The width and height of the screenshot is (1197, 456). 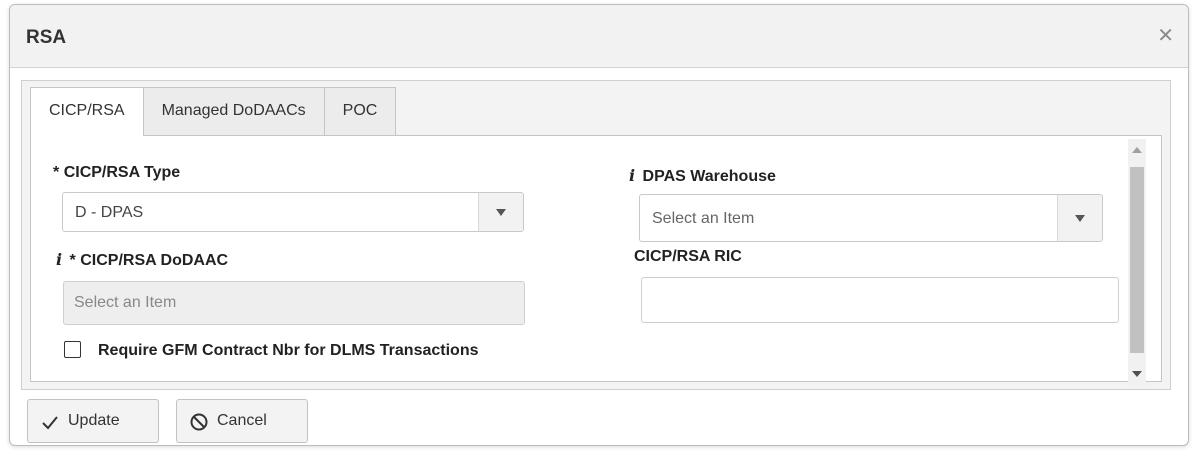 I want to click on rsa-dodaac-field: Select an Item, so click(x=294, y=303).